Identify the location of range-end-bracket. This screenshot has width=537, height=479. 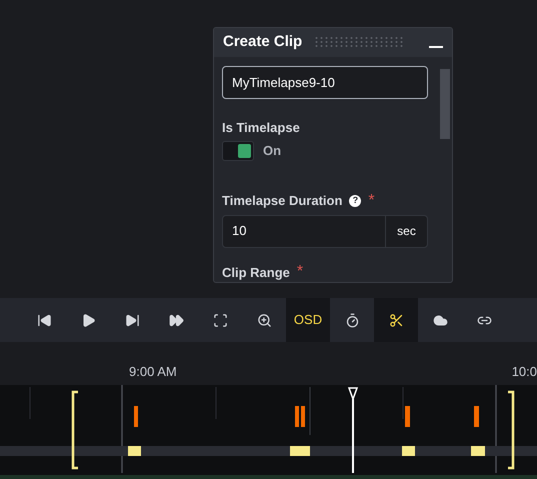
(511, 430).